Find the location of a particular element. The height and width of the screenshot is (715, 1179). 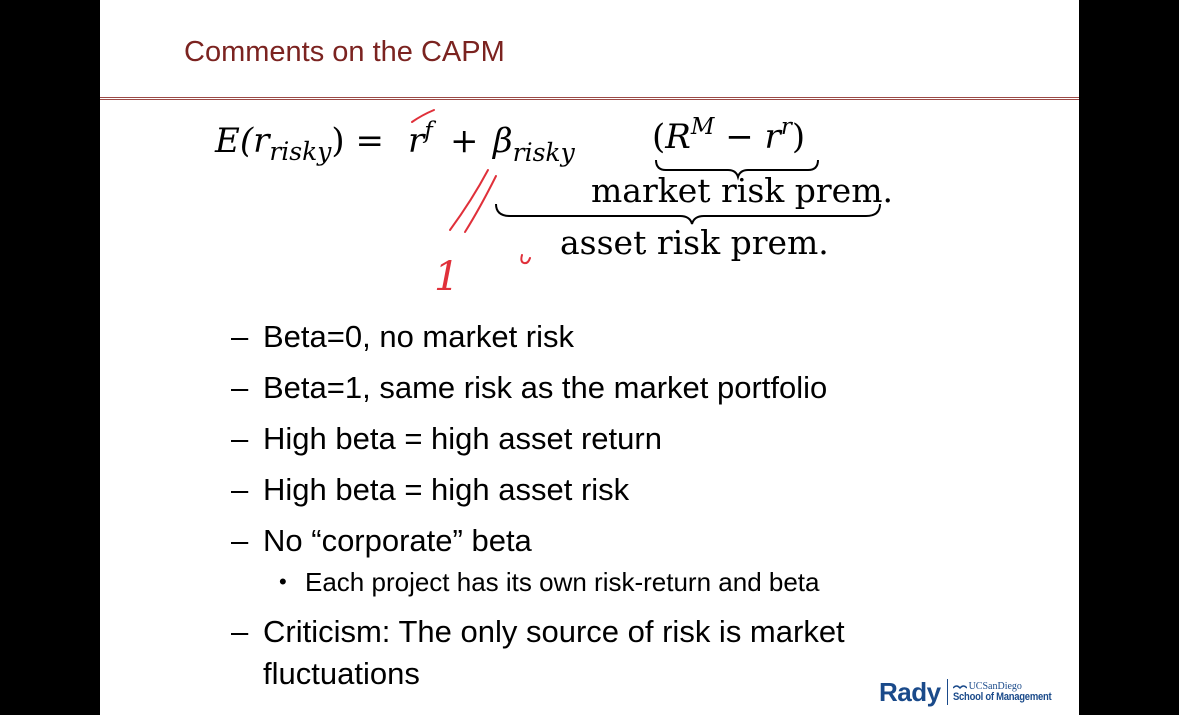

bullet-text: High beta = high asset return is located at coordinates (462, 438).